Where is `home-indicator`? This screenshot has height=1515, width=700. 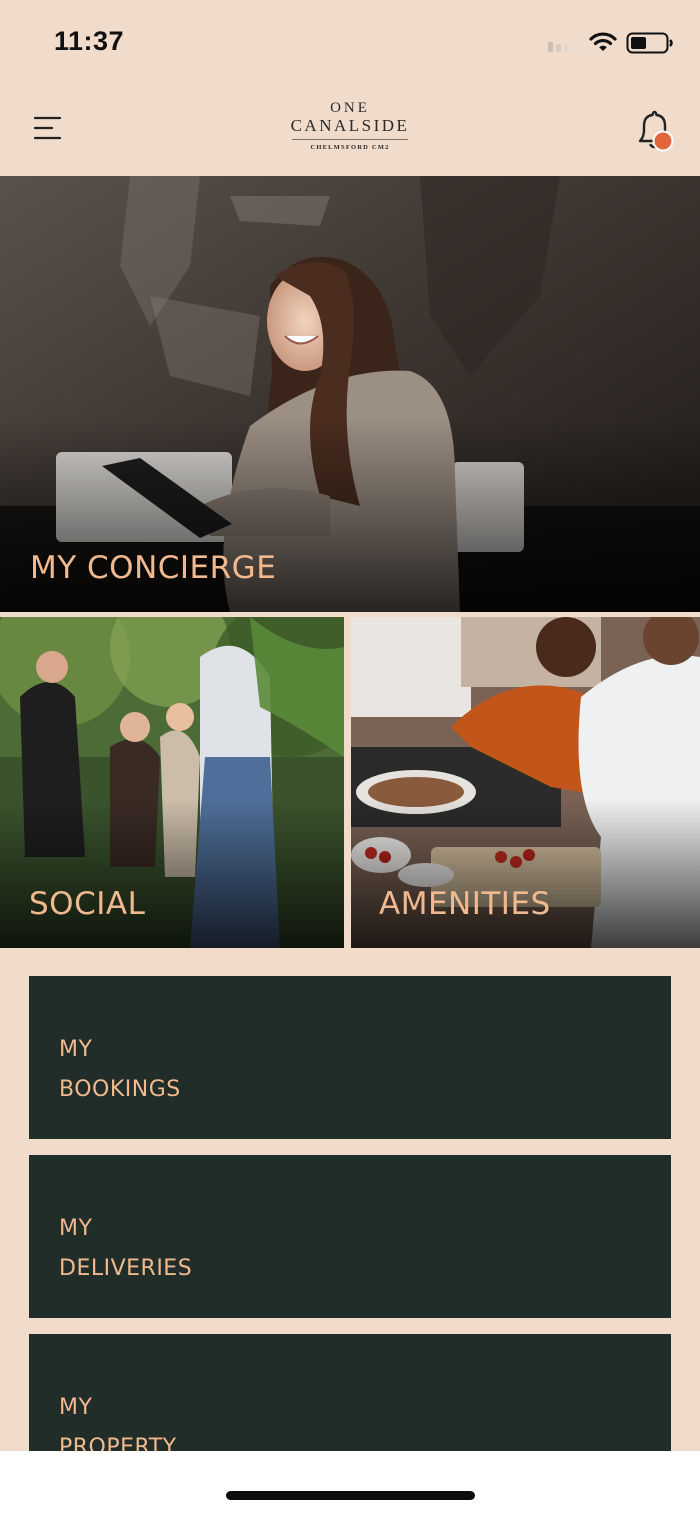
home-indicator is located at coordinates (350, 1495).